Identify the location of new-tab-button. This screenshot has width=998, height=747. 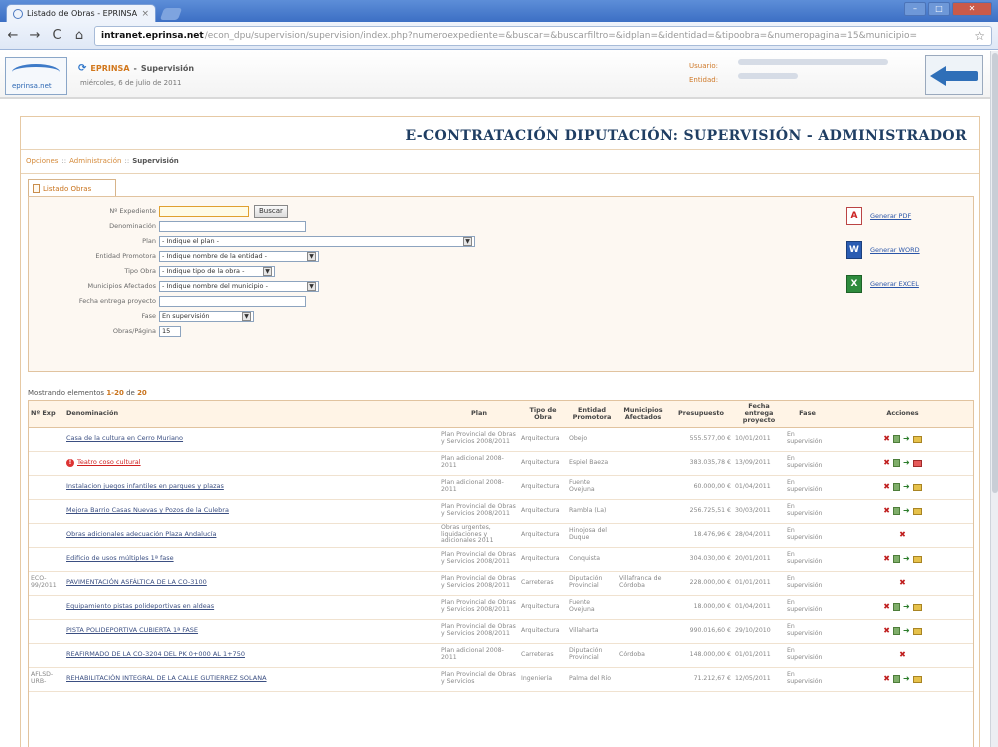
(171, 14).